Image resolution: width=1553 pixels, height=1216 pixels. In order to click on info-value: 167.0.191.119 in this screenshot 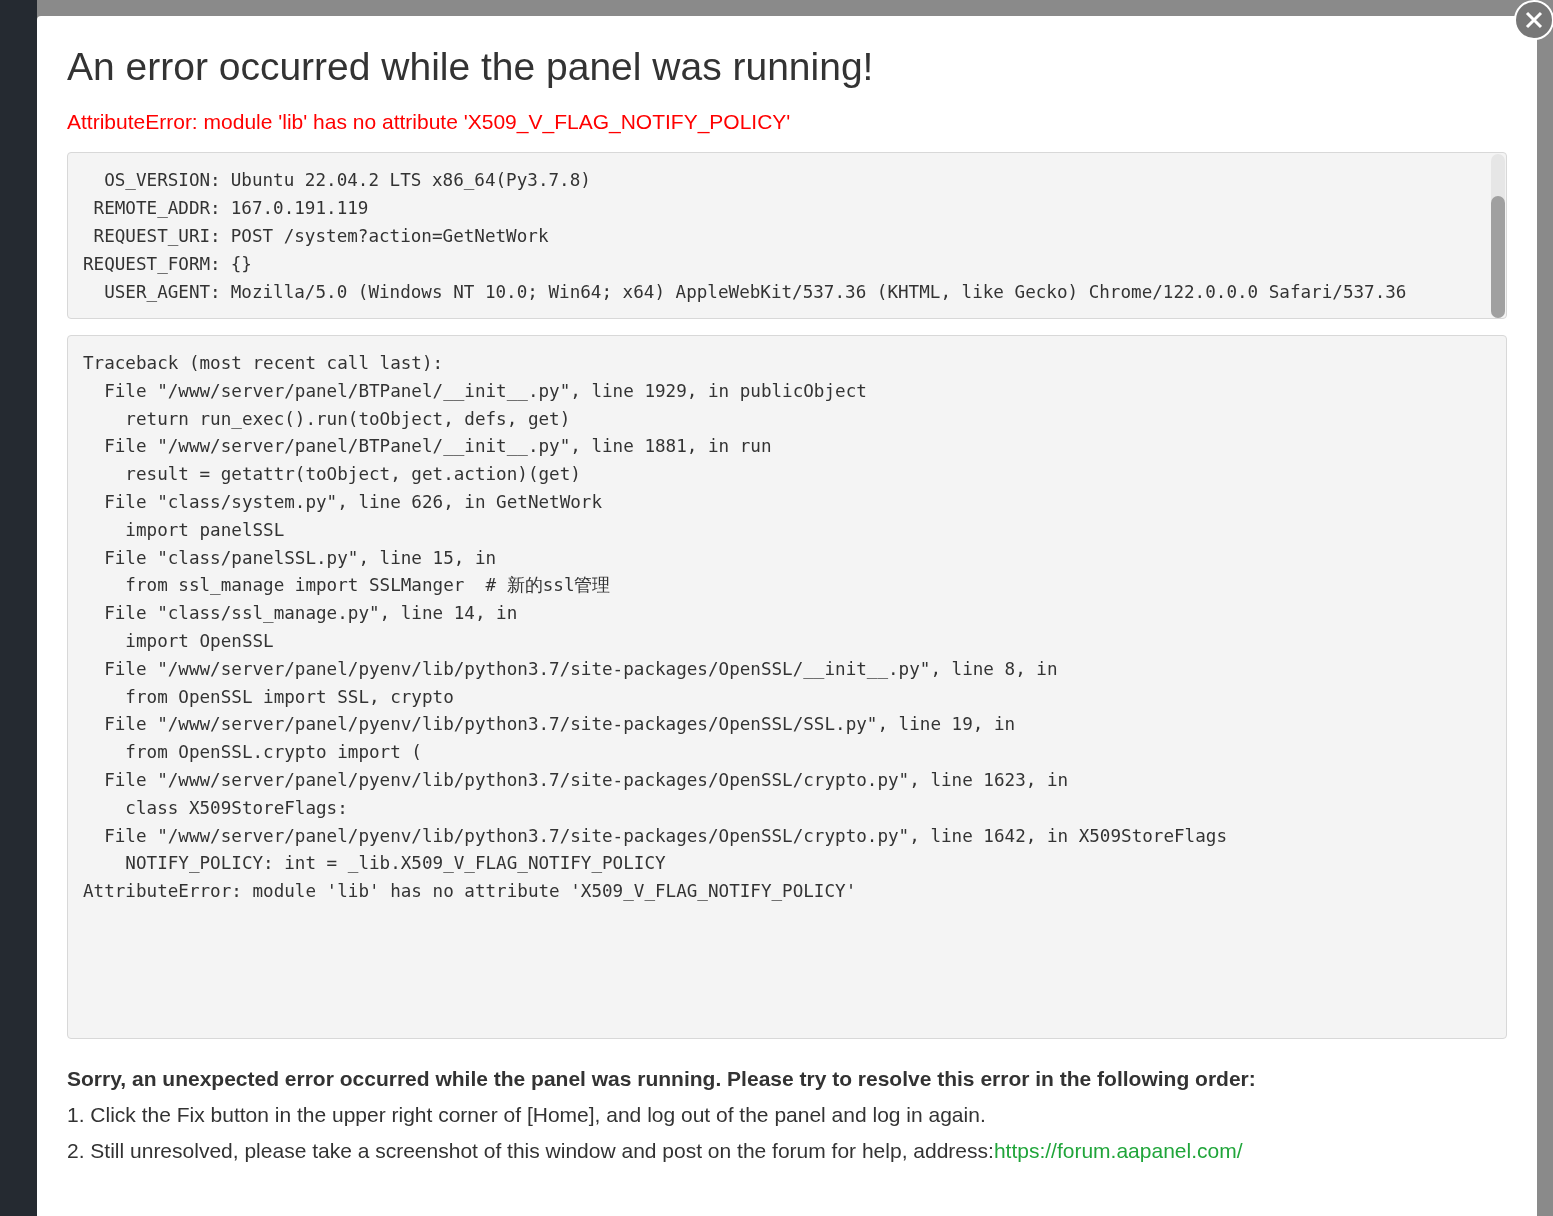, I will do `click(300, 208)`.